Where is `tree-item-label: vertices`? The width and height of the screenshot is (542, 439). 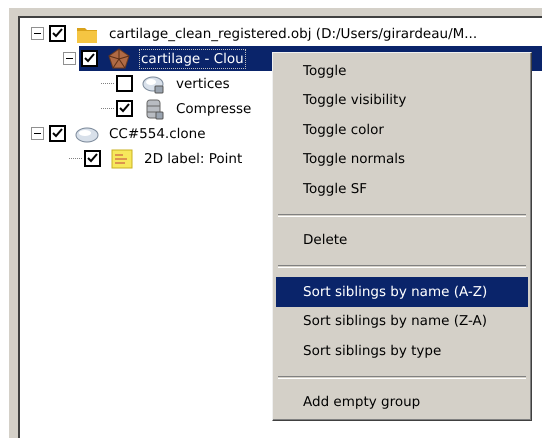
tree-item-label: vertices is located at coordinates (203, 83).